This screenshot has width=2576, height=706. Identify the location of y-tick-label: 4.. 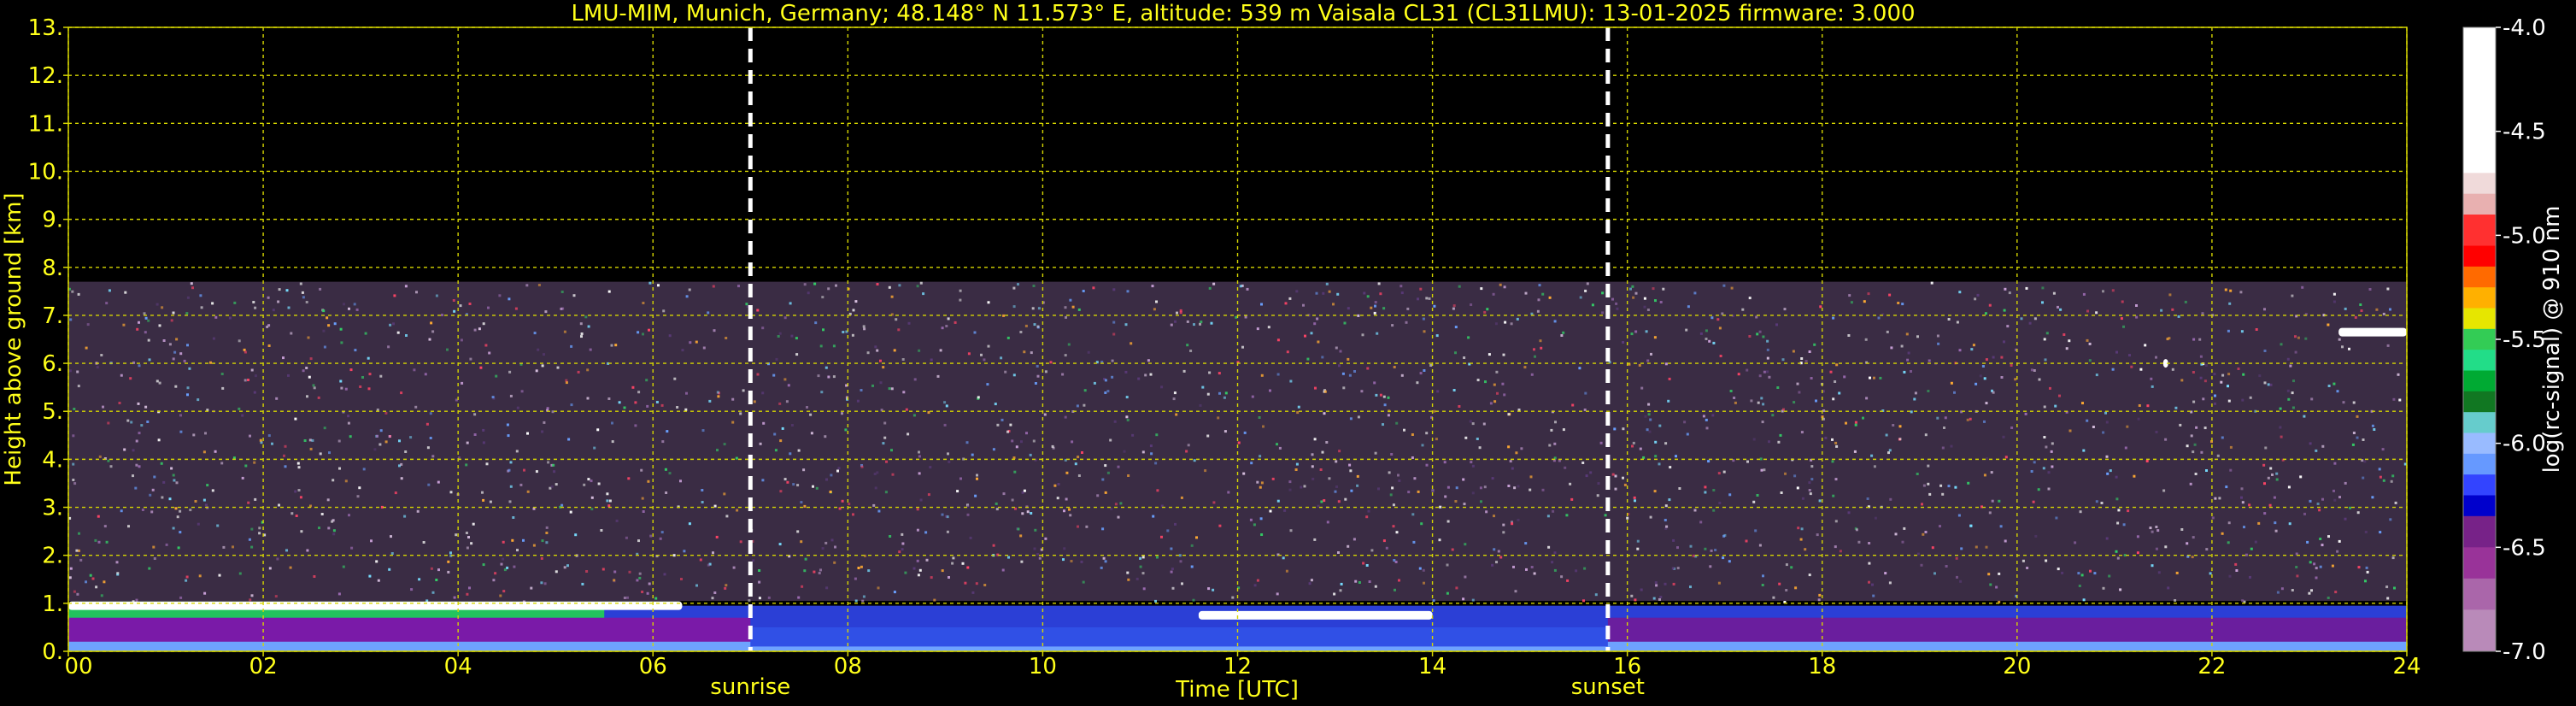
(52, 460).